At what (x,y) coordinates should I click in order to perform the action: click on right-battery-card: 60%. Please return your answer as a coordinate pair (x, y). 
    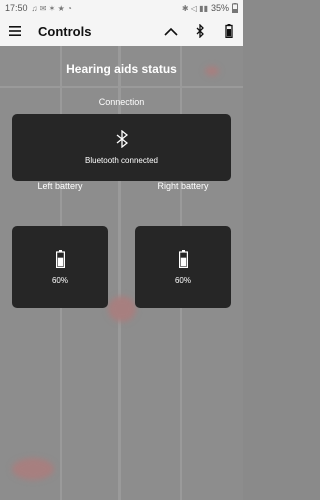
    Looking at the image, I should click on (183, 267).